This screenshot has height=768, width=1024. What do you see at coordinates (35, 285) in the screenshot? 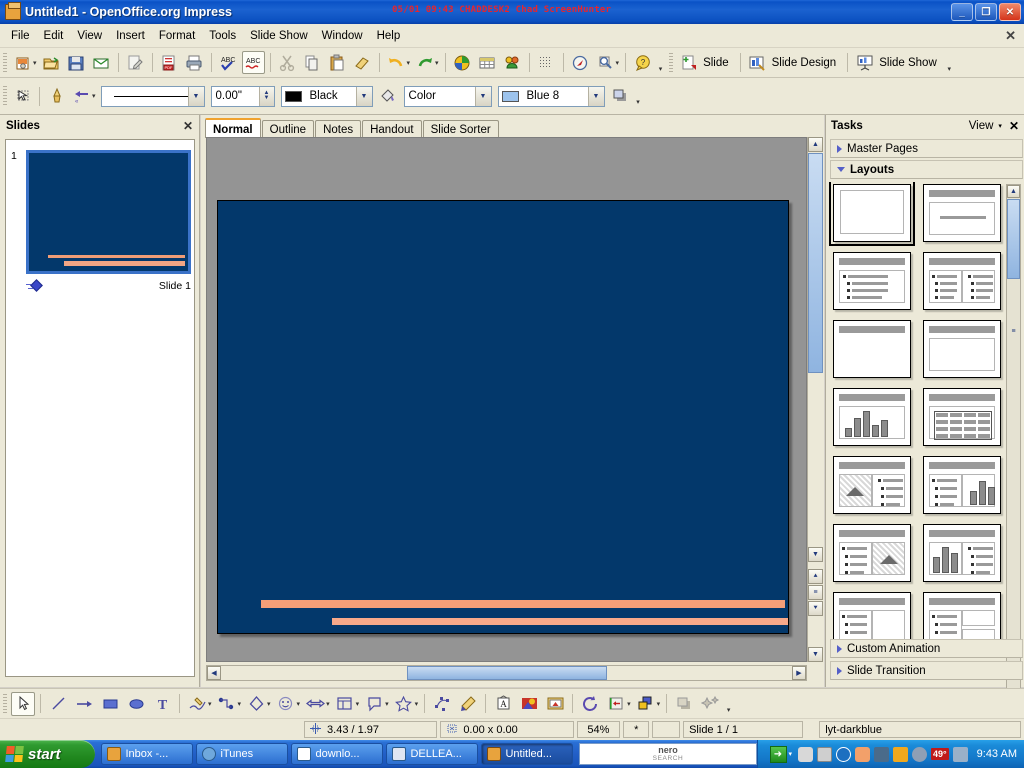
I see `slide-transition-icon` at bounding box center [35, 285].